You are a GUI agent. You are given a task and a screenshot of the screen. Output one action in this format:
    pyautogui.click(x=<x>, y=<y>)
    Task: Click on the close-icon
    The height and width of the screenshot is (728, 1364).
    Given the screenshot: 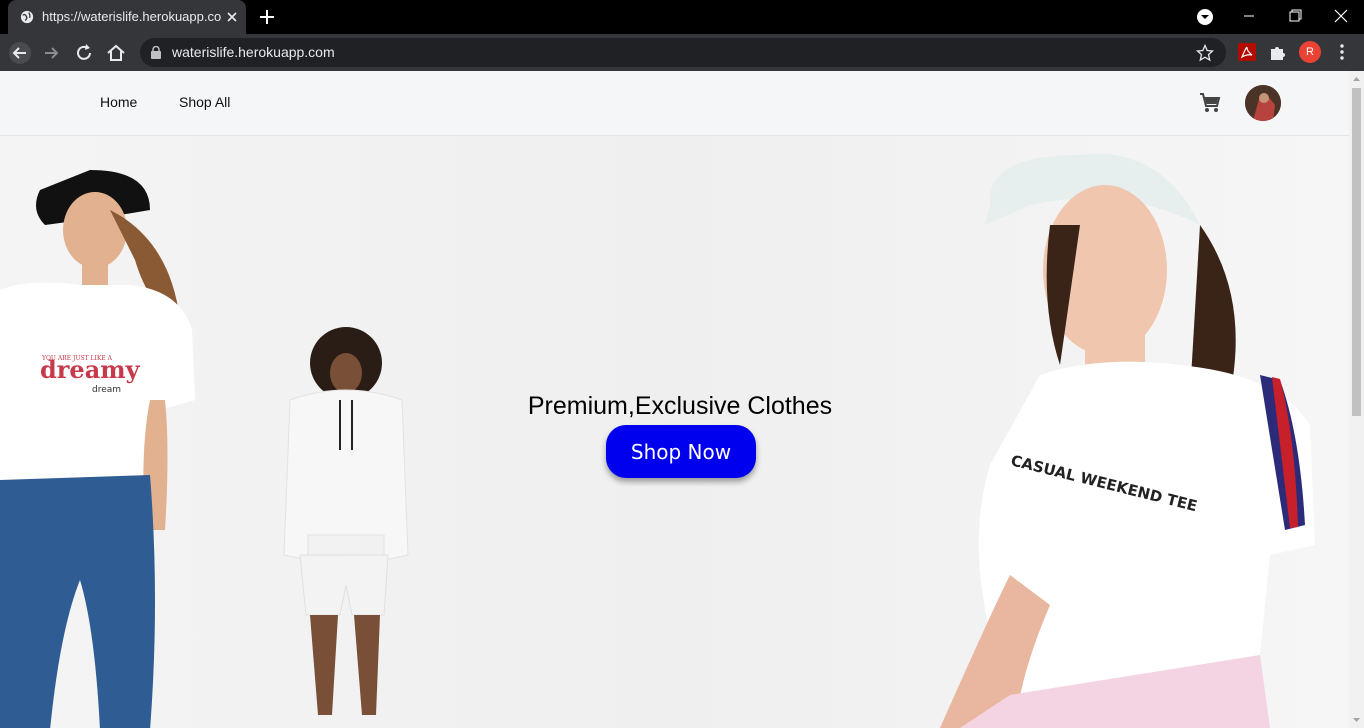 What is the action you would take?
    pyautogui.click(x=232, y=17)
    